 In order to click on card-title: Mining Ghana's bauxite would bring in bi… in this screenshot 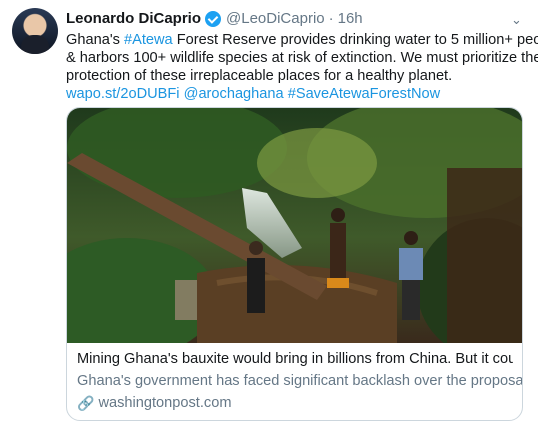, I will do `click(295, 359)`.